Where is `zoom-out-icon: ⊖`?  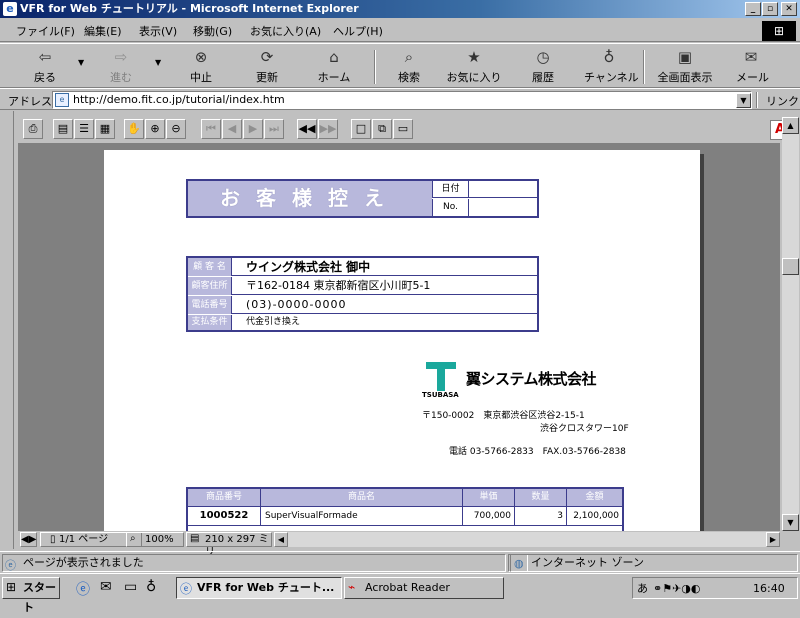
zoom-out-icon: ⊖ is located at coordinates (176, 129).